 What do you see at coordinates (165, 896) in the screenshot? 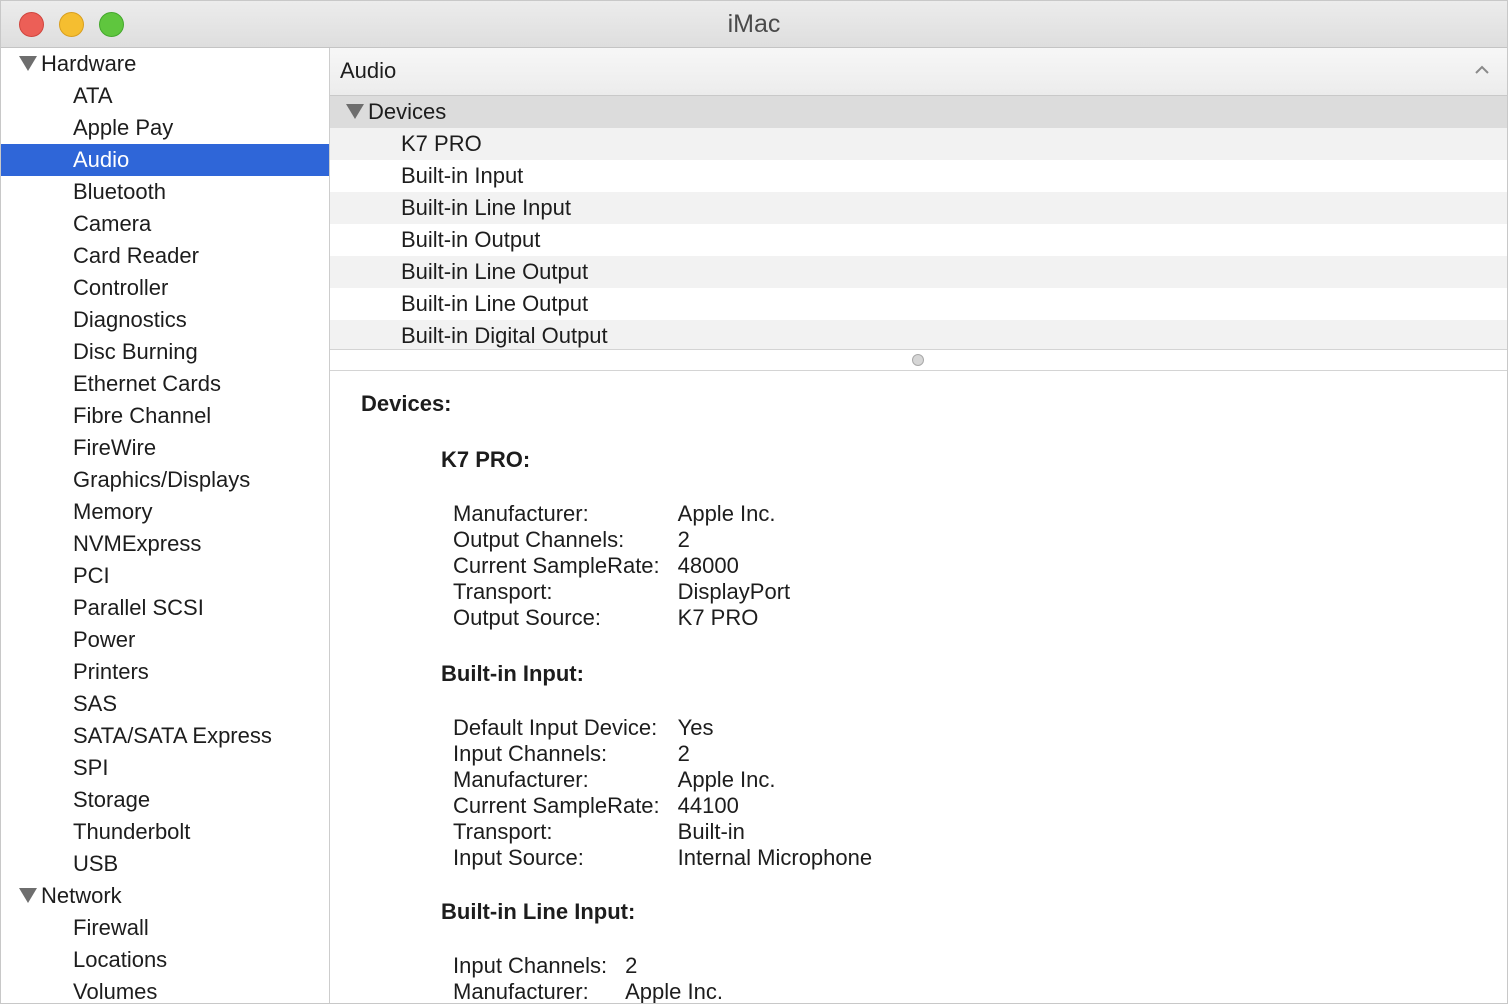
I see `sidebar-group-network: Network` at bounding box center [165, 896].